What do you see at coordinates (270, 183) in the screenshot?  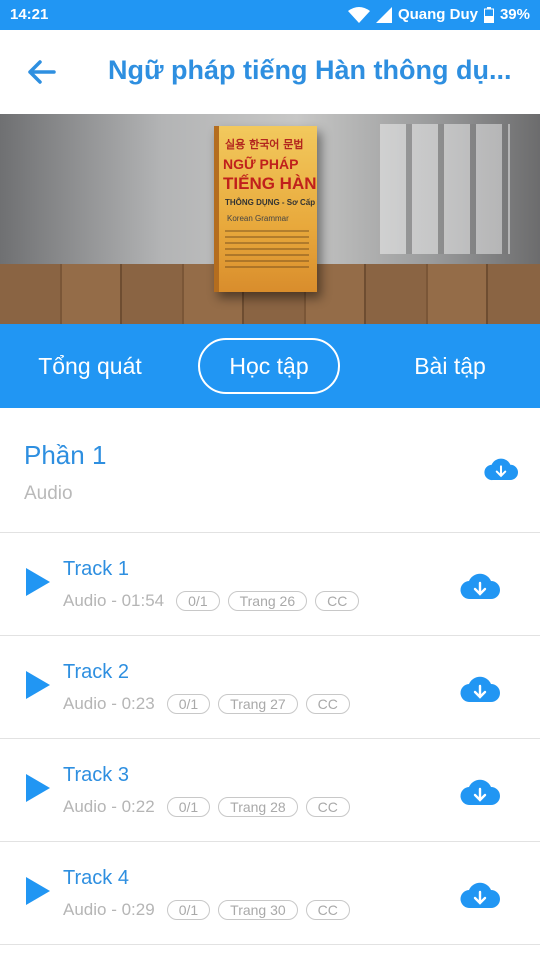 I see `book-title-line2: TIẾNG HÀN` at bounding box center [270, 183].